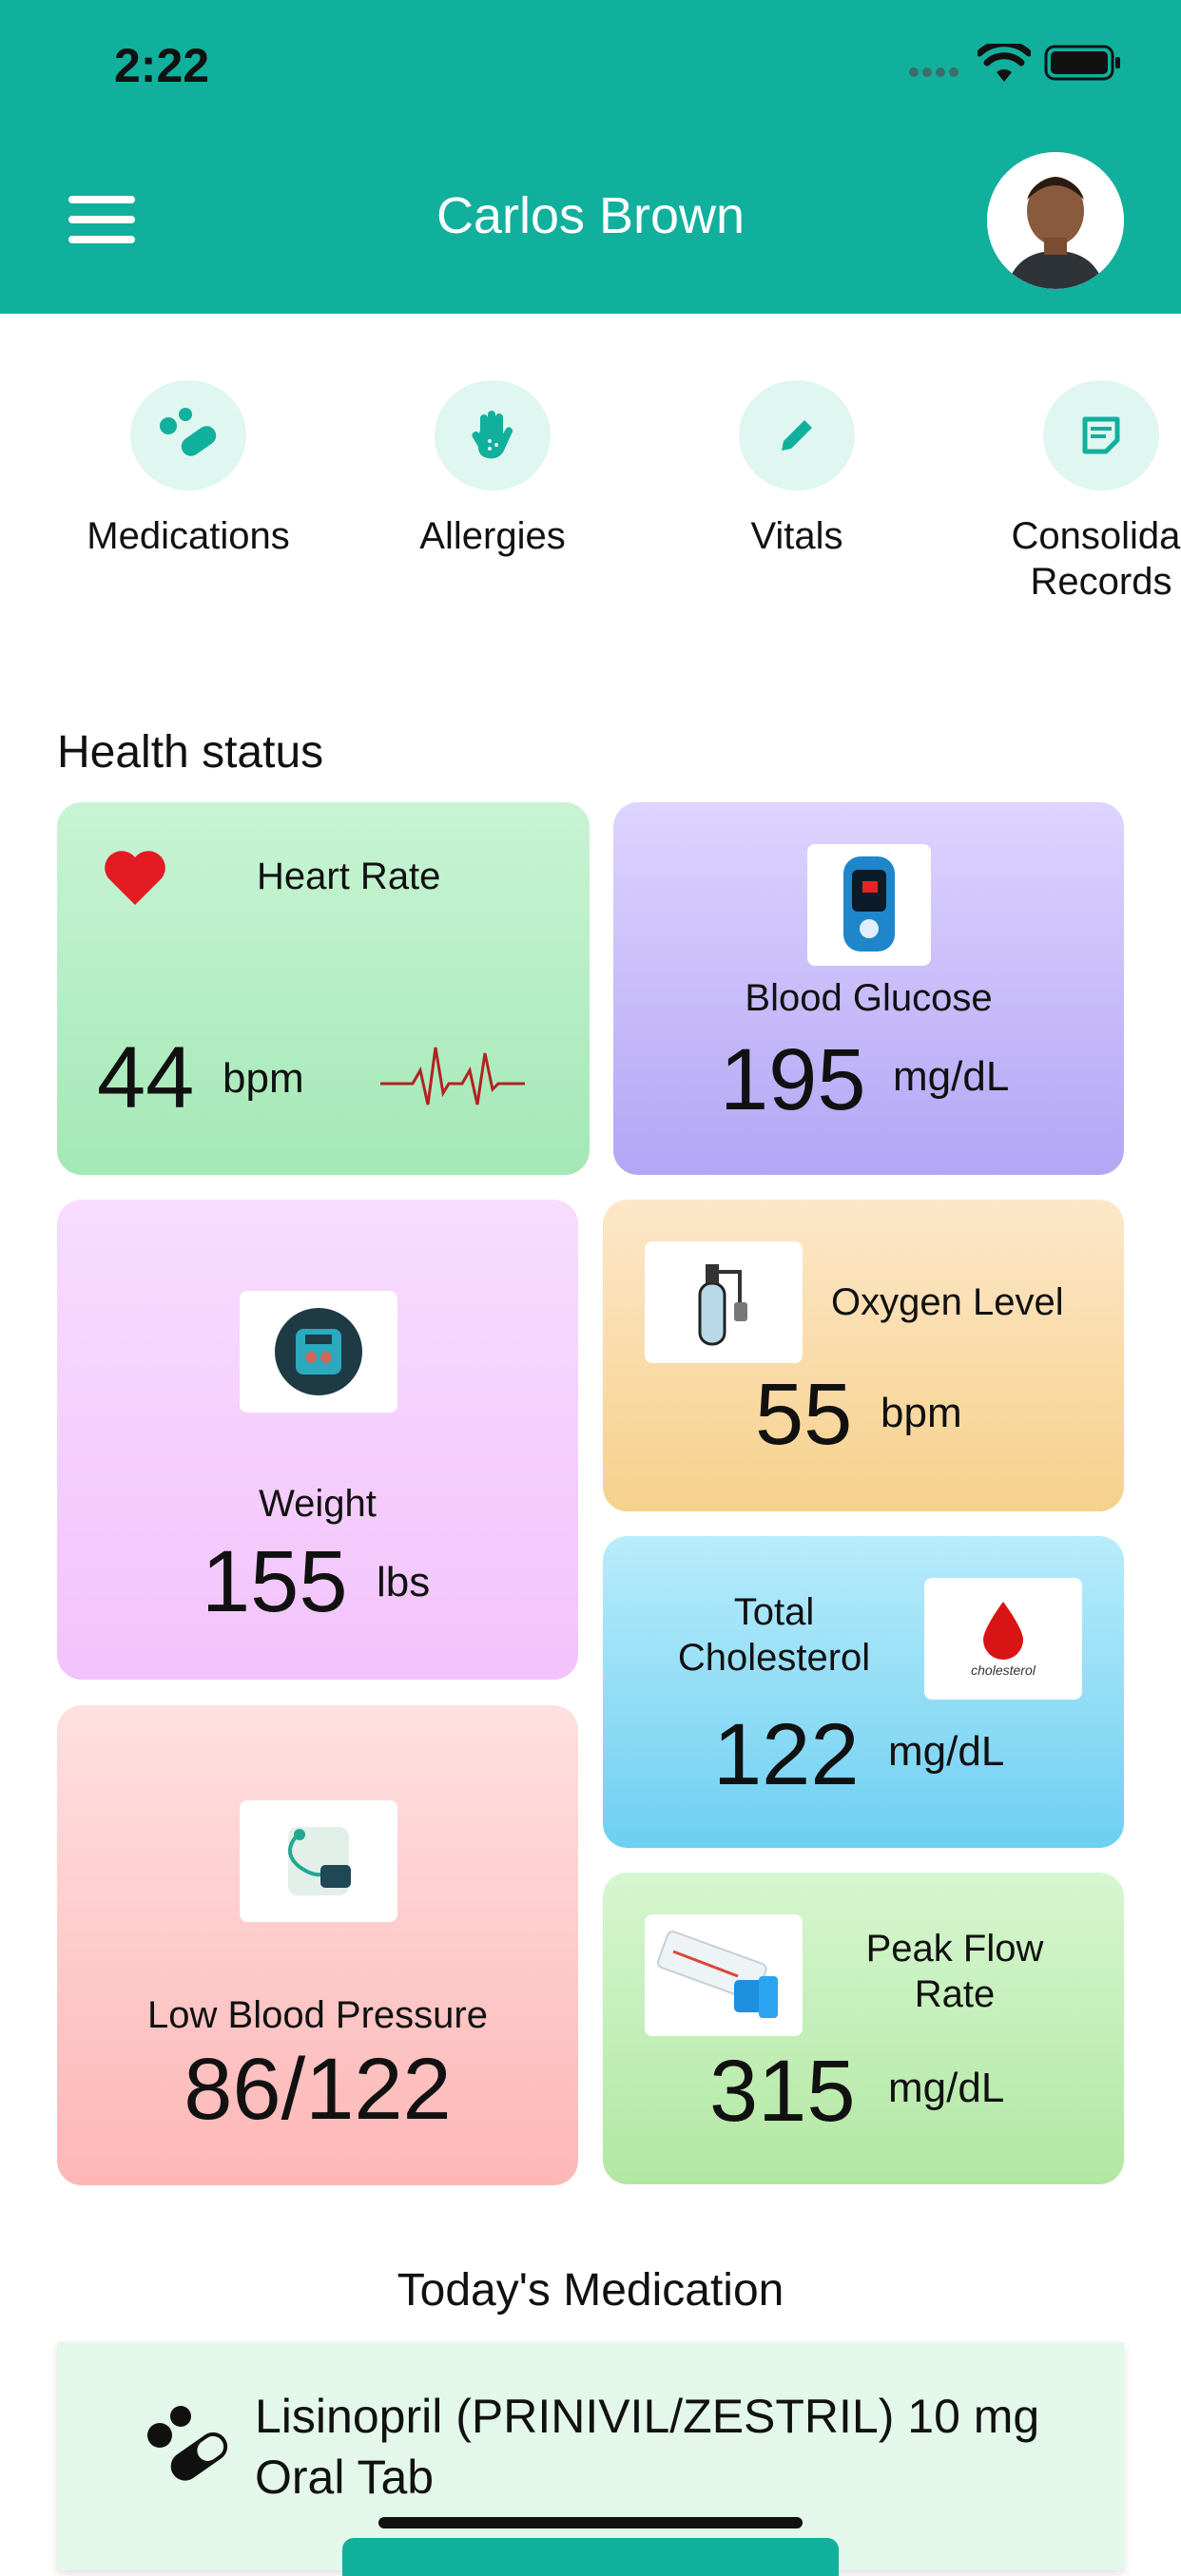 The width and height of the screenshot is (1181, 2576). What do you see at coordinates (863, 1692) in the screenshot?
I see `total-cholesterol-card: Total Cholesterol cholesterol 122 mg/dL` at bounding box center [863, 1692].